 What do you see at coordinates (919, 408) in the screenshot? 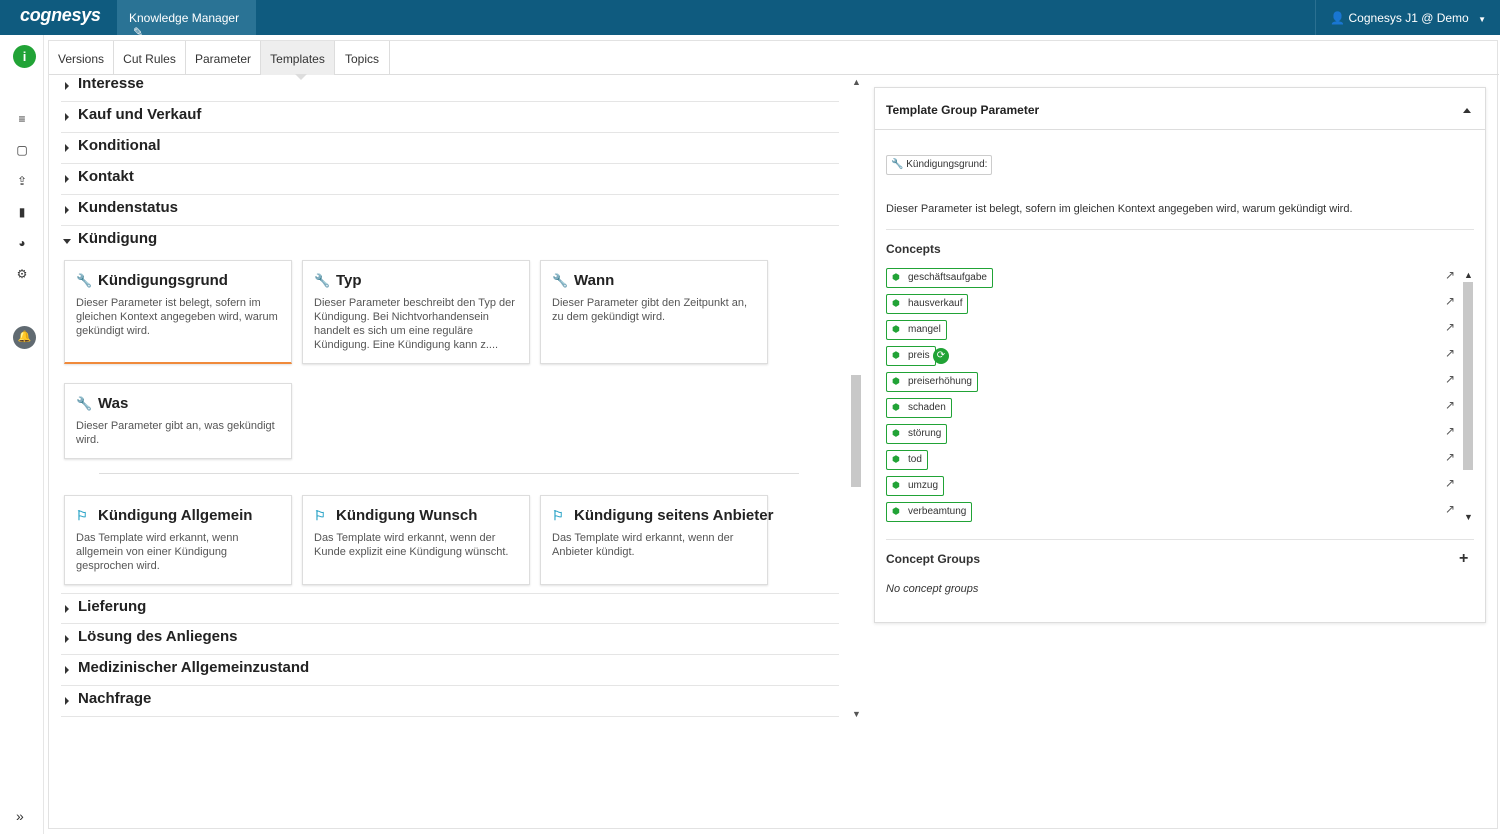
I see `concept-chip: ⬢ schaden` at bounding box center [919, 408].